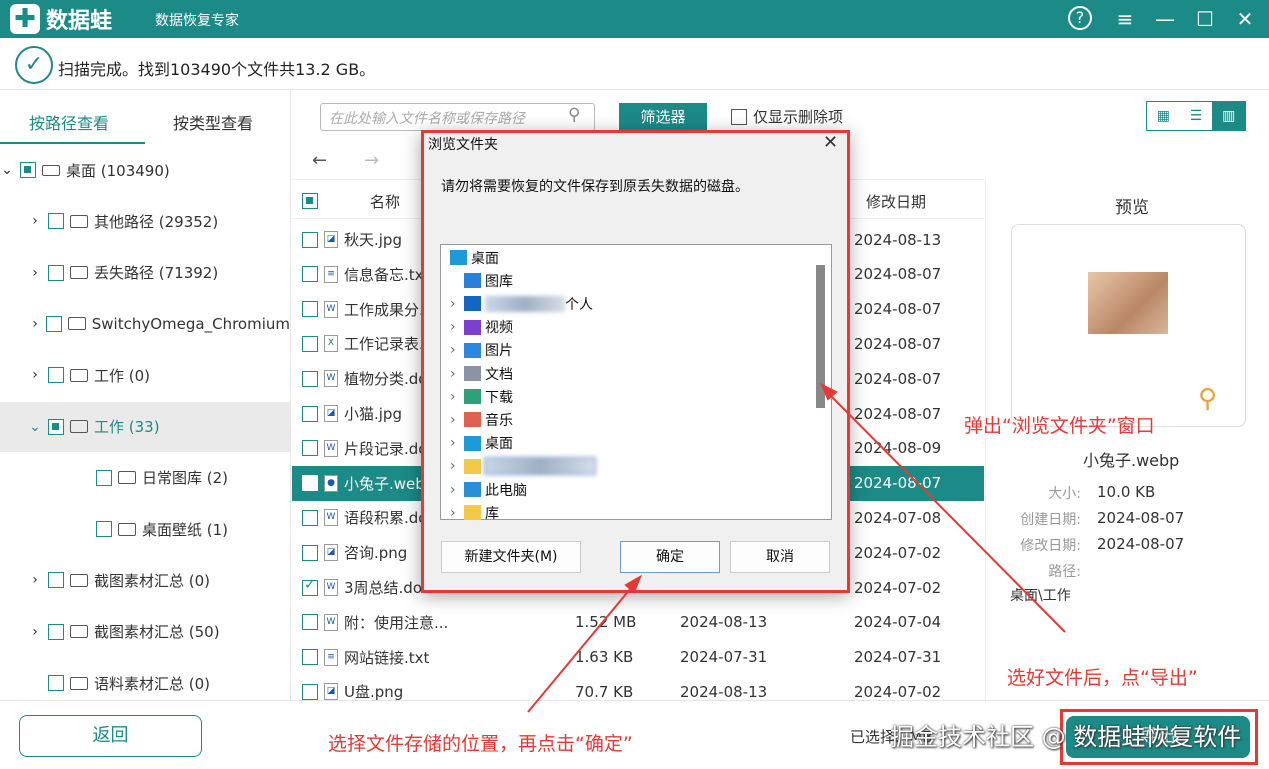  Describe the element at coordinates (582, 647) in the screenshot. I see `arrow-to-ok` at that location.